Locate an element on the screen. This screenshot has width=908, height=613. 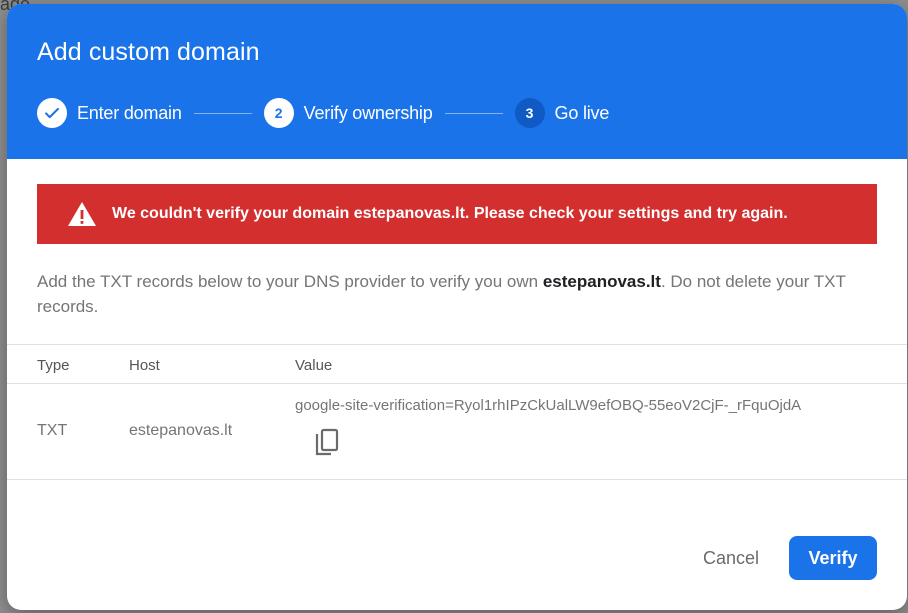
step-go-live: 3 Go live is located at coordinates (562, 113).